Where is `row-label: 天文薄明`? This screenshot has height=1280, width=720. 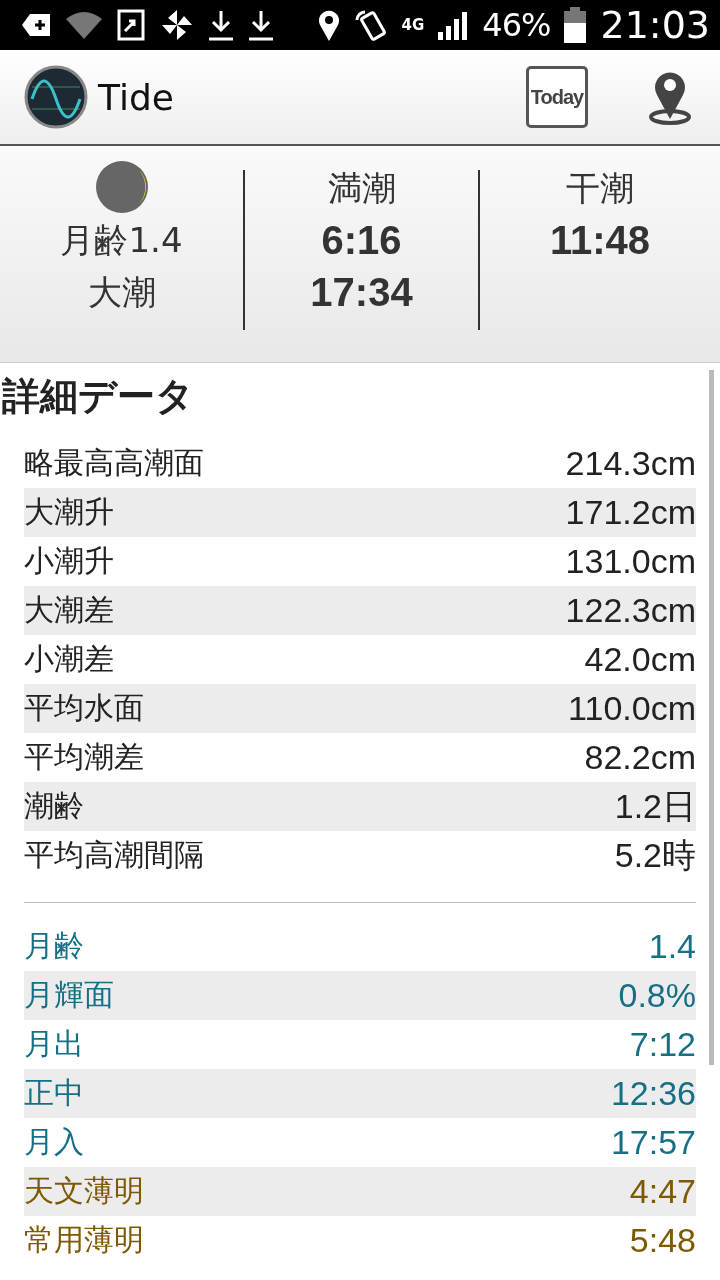 row-label: 天文薄明 is located at coordinates (84, 1191).